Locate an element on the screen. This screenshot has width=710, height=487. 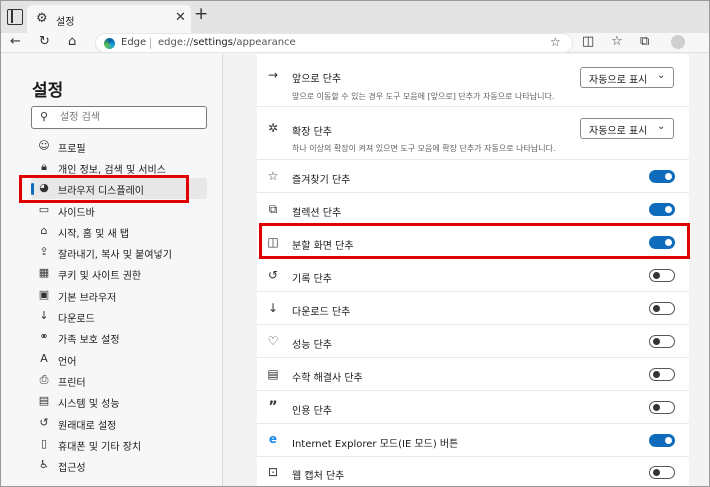
tab-title: 설정 is located at coordinates (65, 22).